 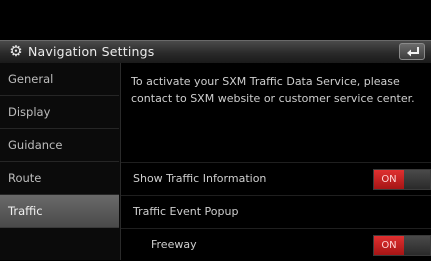 I want to click on back-arrow-icon, so click(x=413, y=52).